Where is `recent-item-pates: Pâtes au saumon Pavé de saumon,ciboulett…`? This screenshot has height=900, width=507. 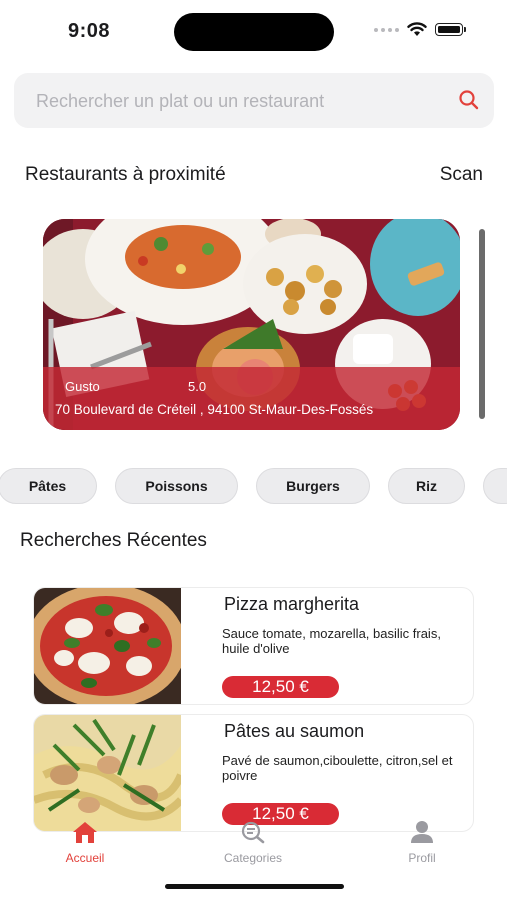
recent-item-pates: Pâtes au saumon Pavé de saumon,ciboulett… is located at coordinates (253, 773).